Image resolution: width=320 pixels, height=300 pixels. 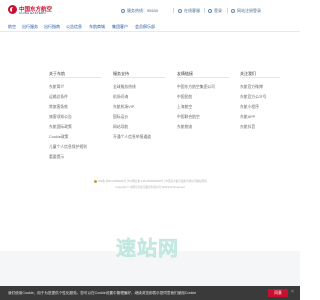 I want to click on accept-cookies-button: 同意, so click(x=278, y=293).